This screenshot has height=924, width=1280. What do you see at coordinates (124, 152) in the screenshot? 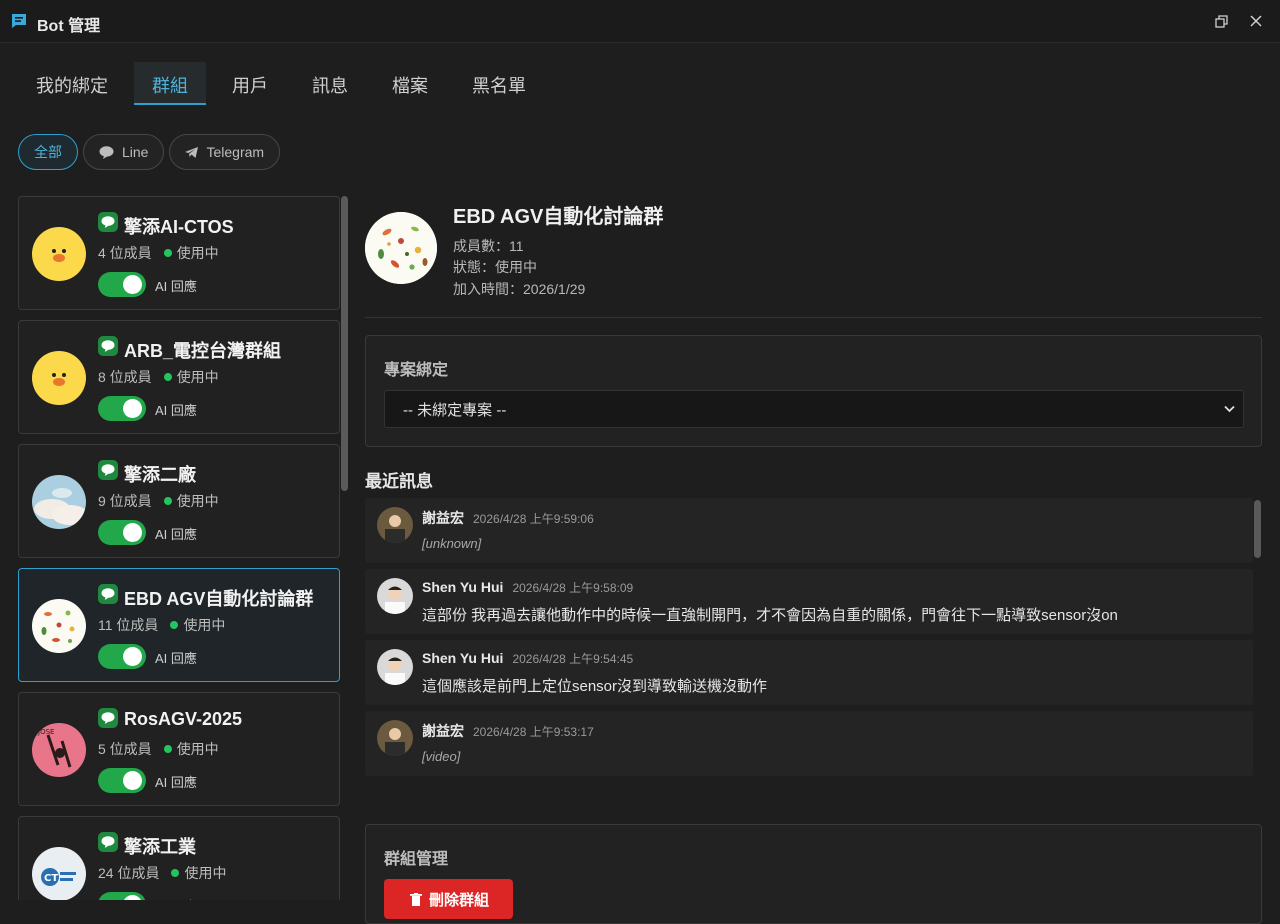
I see `filter-line: Line` at bounding box center [124, 152].